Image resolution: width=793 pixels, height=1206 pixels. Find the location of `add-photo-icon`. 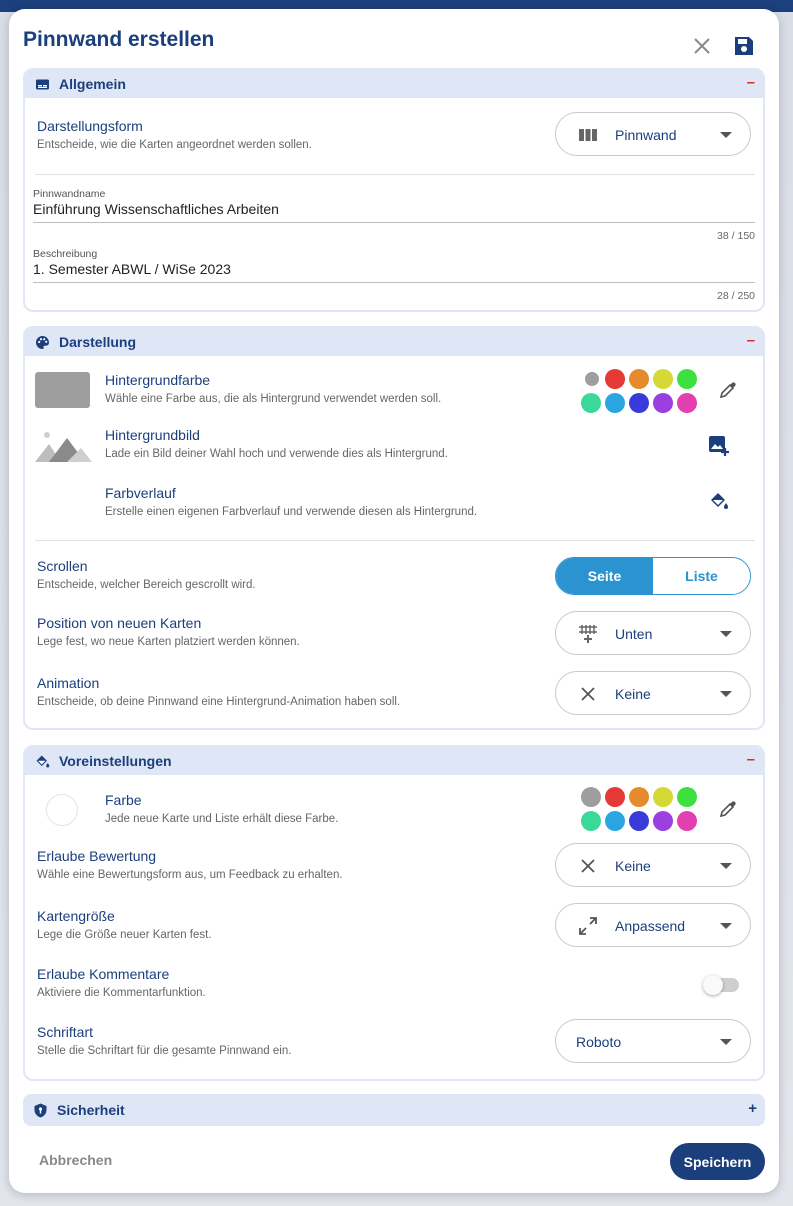

add-photo-icon is located at coordinates (719, 446).